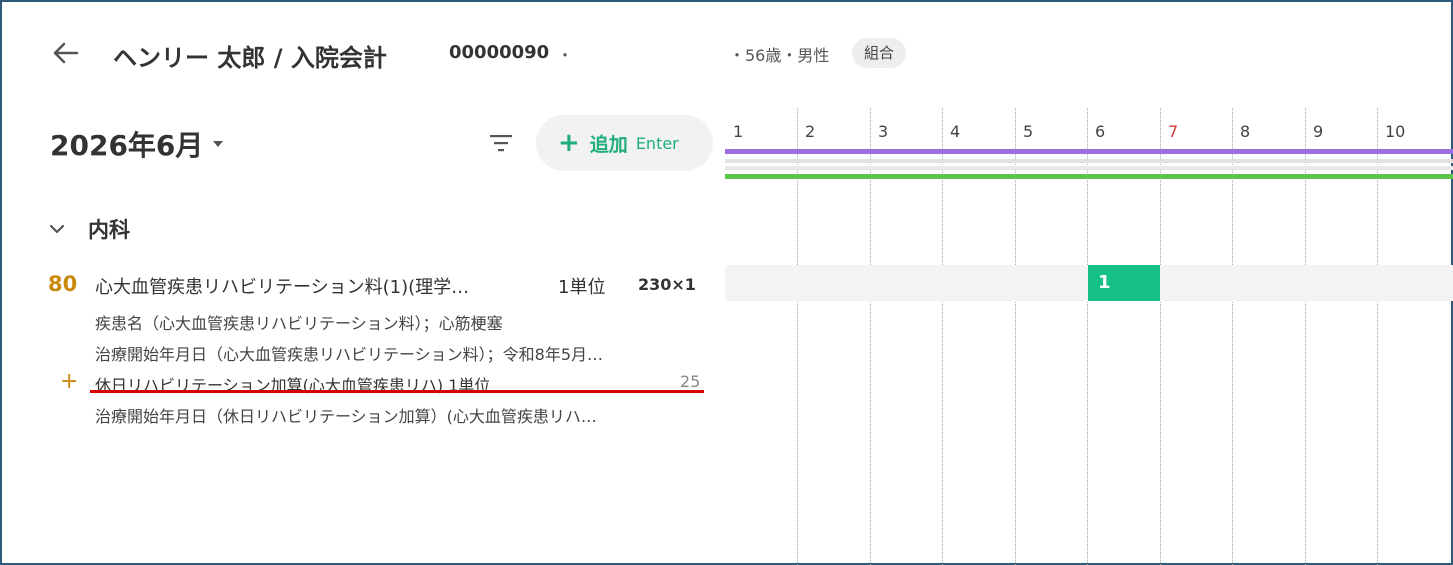  Describe the element at coordinates (1395, 131) in the screenshot. I see `day-label: 10` at that location.